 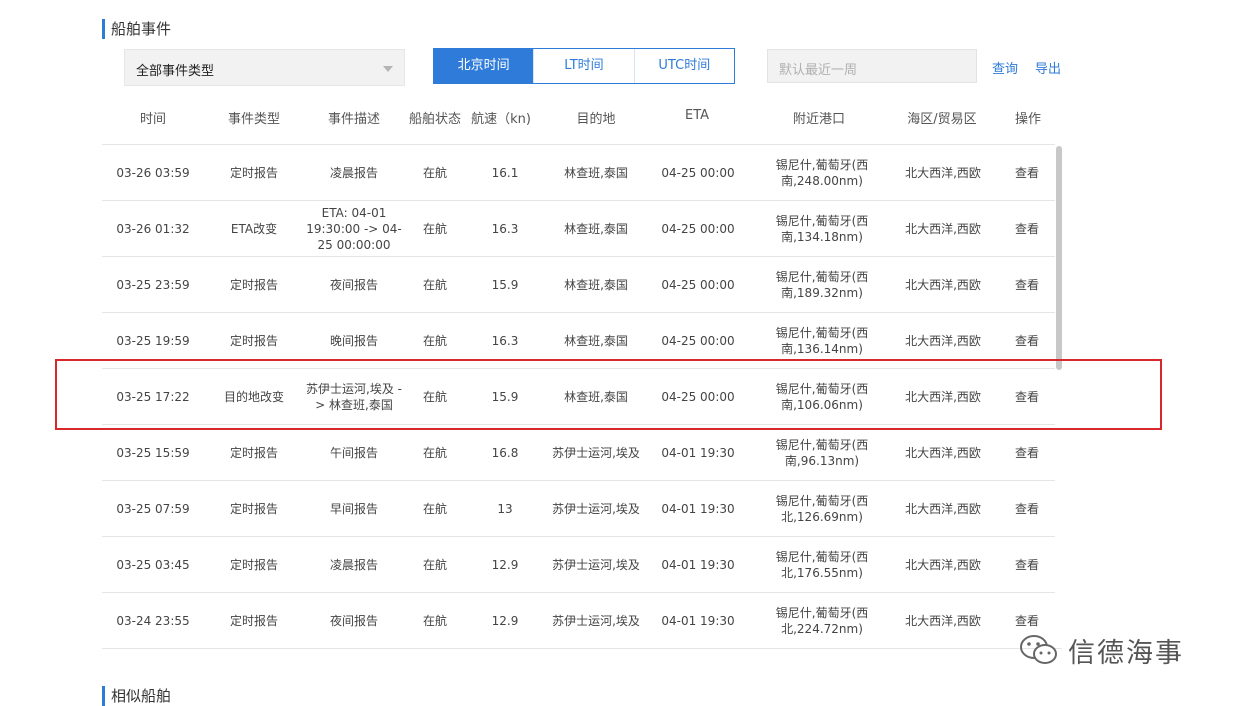 What do you see at coordinates (1048, 67) in the screenshot?
I see `export-link: 导出` at bounding box center [1048, 67].